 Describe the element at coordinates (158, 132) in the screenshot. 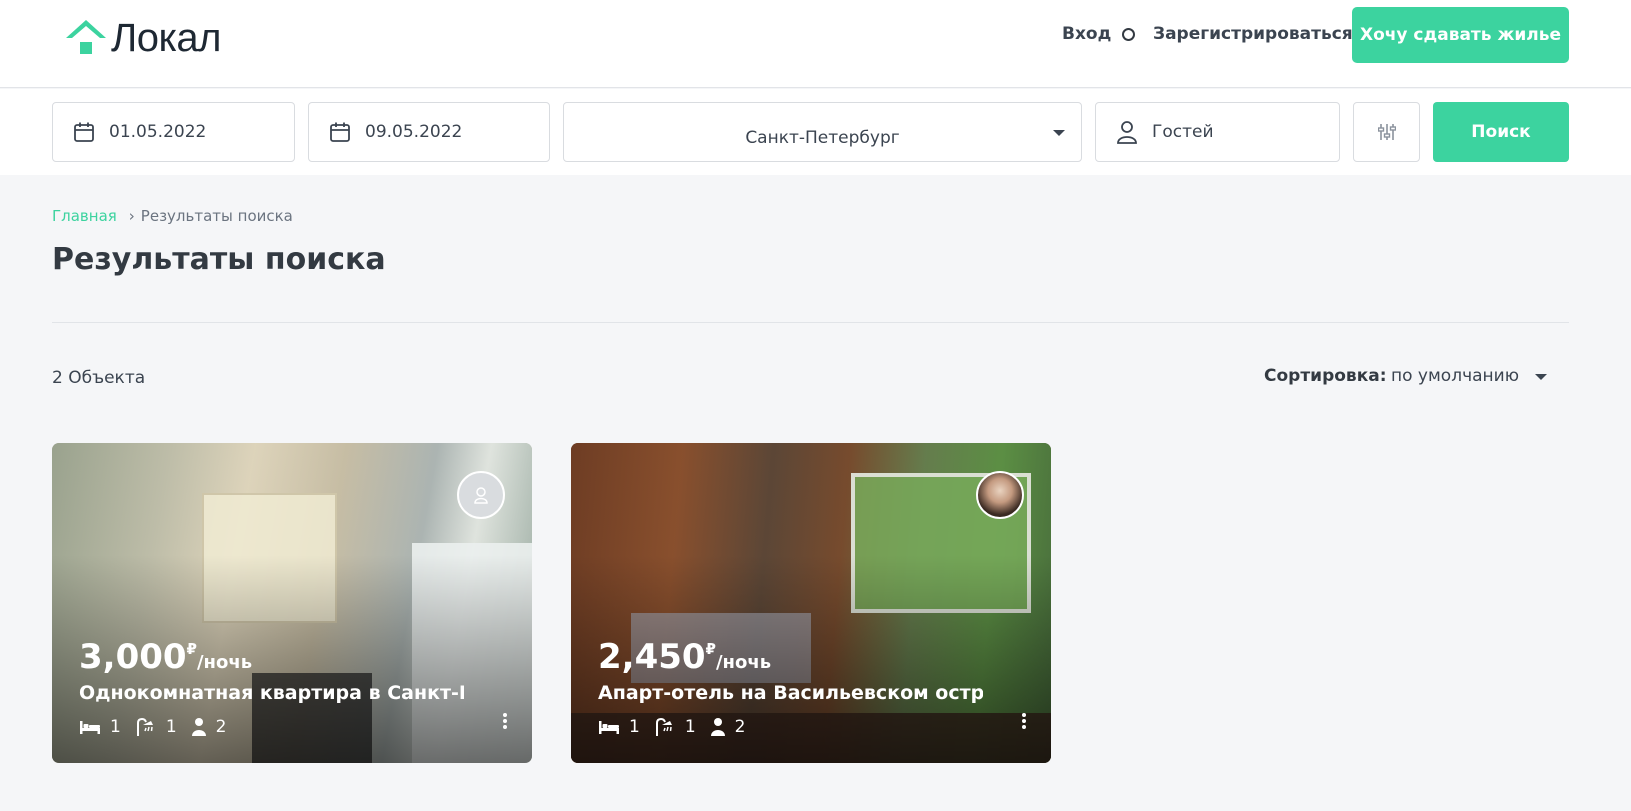

I see `check-in-value: 01.05.2022` at that location.